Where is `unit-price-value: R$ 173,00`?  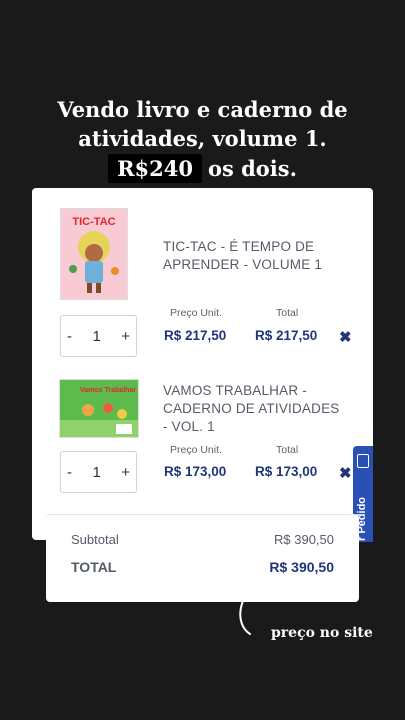
unit-price-value: R$ 173,00 is located at coordinates (195, 471).